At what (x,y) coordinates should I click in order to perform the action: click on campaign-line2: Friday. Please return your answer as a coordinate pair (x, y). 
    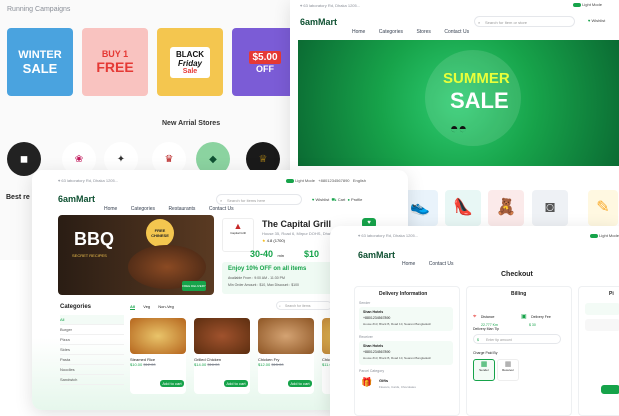
    Looking at the image, I should click on (189, 63).